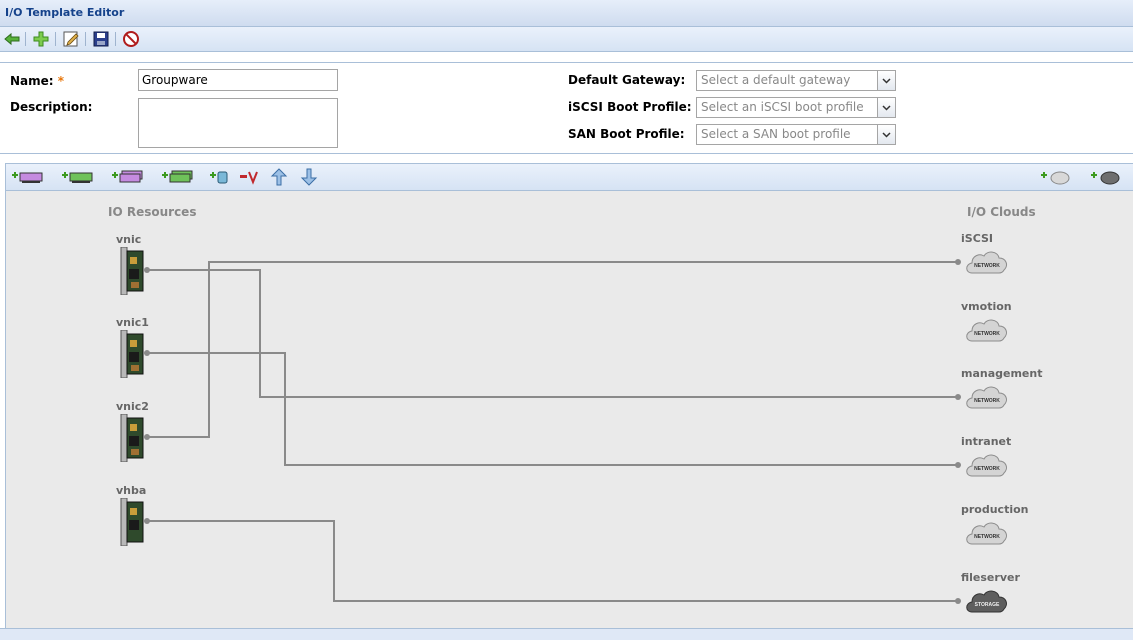  What do you see at coordinates (12, 39) in the screenshot?
I see `back-arrow-icon` at bounding box center [12, 39].